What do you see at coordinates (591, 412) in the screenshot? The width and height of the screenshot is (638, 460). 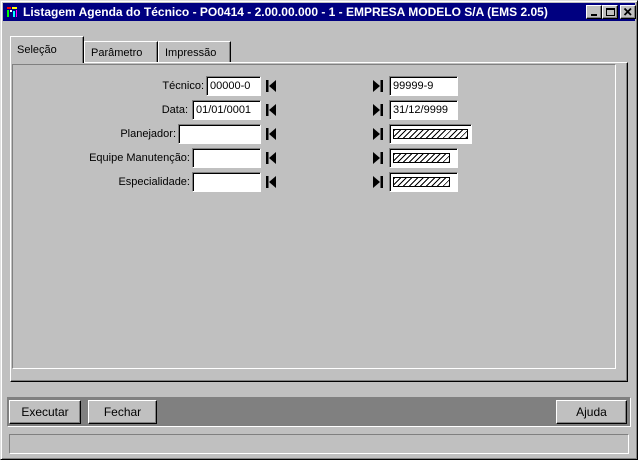 I see `ajuda-button: Ajuda` at bounding box center [591, 412].